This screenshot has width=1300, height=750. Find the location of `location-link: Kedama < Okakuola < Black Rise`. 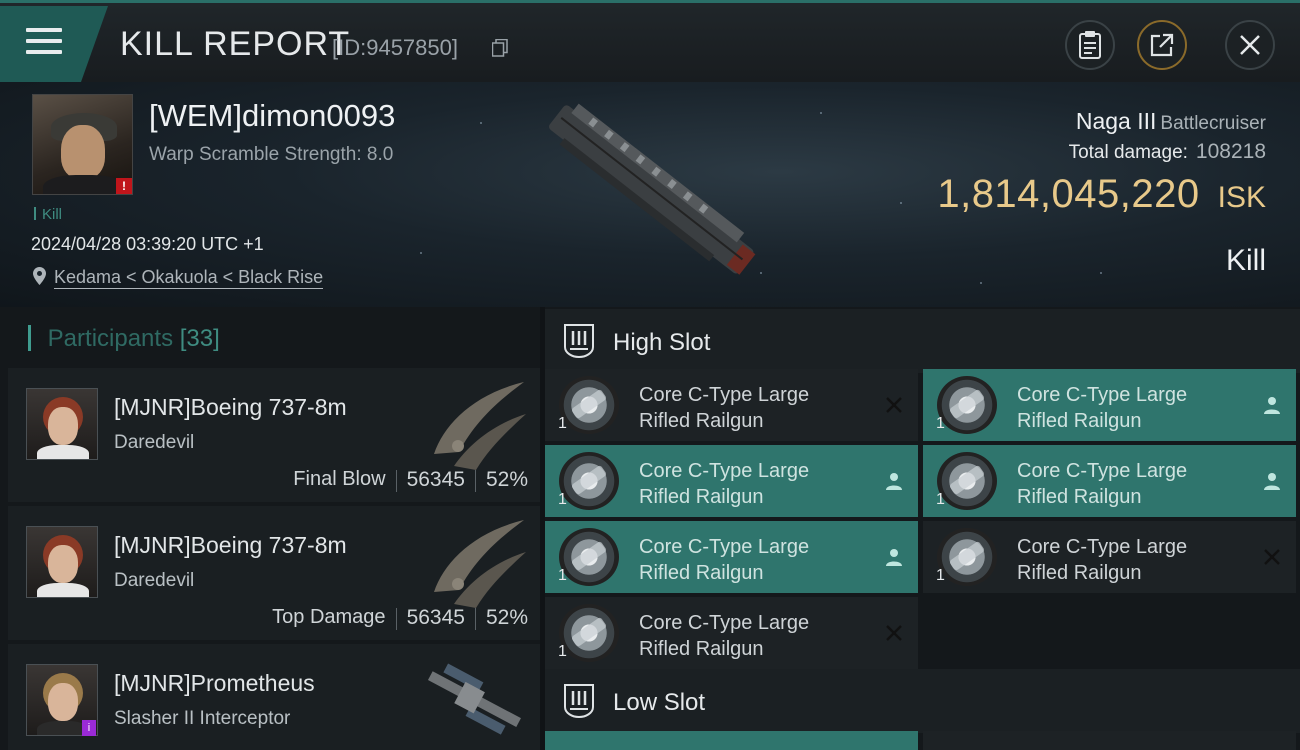

location-link: Kedama < Okakuola < Black Rise is located at coordinates (189, 278).